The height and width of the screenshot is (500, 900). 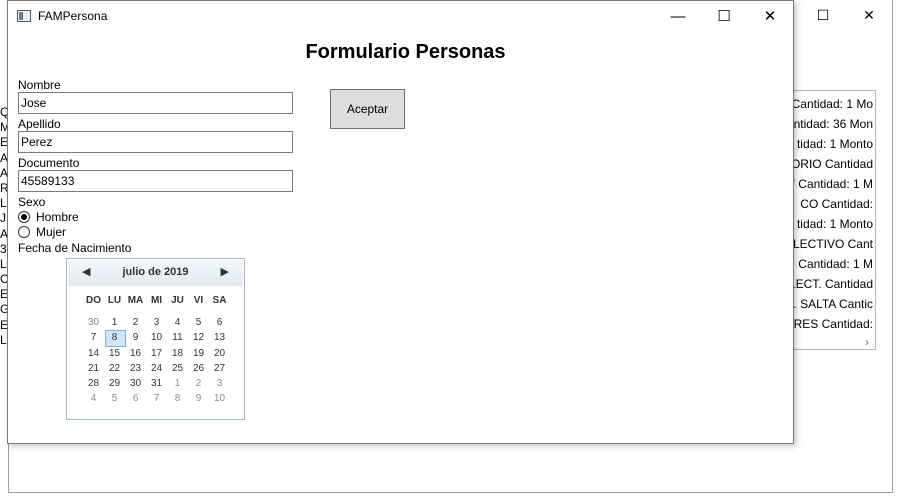 What do you see at coordinates (219, 337) in the screenshot?
I see `calendar-day: 13` at bounding box center [219, 337].